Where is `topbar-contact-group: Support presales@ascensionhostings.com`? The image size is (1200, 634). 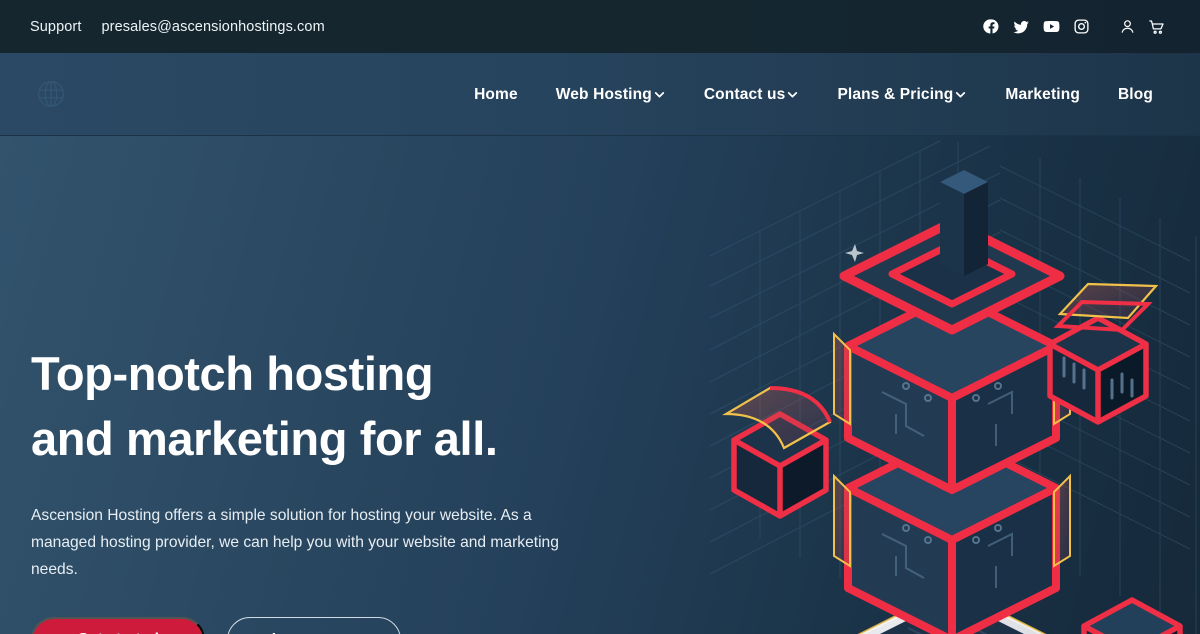
topbar-contact-group: Support presales@ascensionhostings.com is located at coordinates (177, 27).